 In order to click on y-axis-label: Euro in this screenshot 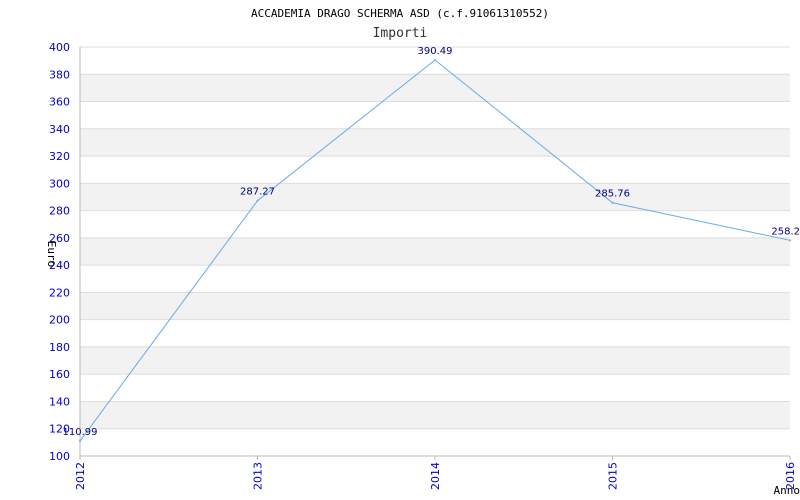, I will do `click(51, 254)`.